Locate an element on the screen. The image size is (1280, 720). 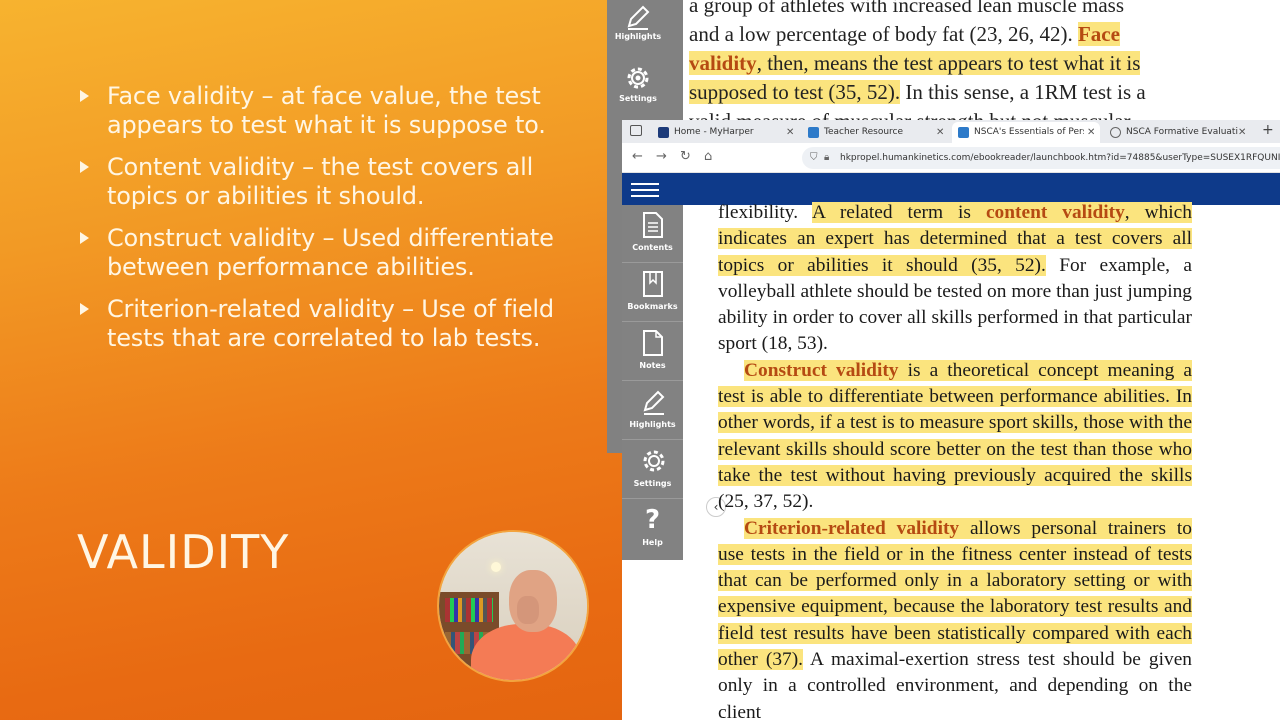
bg-highlights-label: Highlights is located at coordinates (638, 36).